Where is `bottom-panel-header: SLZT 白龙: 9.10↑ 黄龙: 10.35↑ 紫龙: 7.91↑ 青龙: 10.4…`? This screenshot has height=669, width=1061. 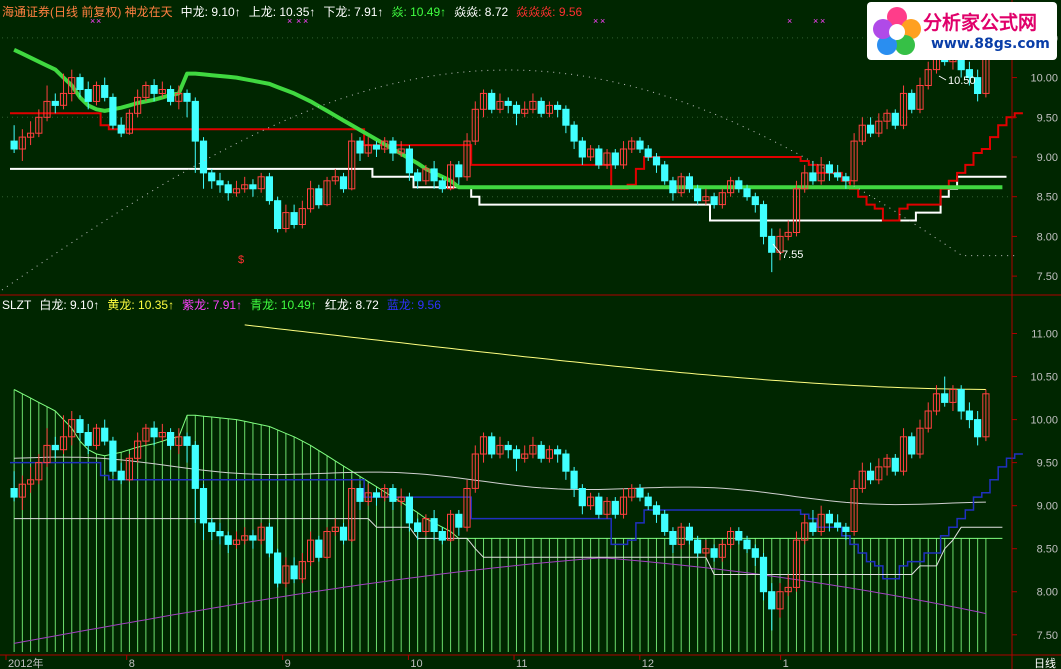
bottom-panel-header: SLZT 白龙: 9.10↑ 黄龙: 10.35↑ 紫龙: 7.91↑ 青龙: 10.4… is located at coordinates (225, 304).